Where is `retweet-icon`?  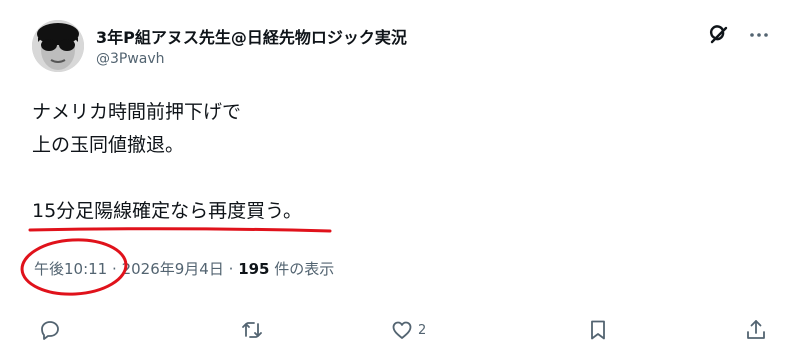
retweet-icon is located at coordinates (252, 330).